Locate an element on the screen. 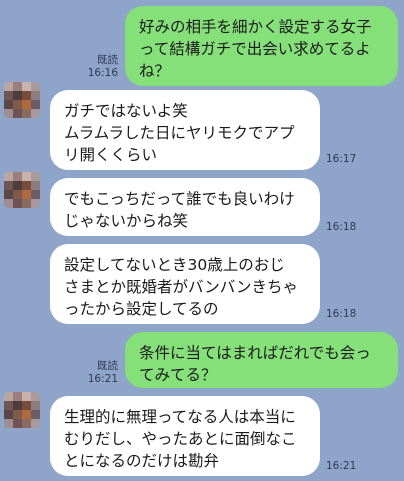 Image resolution: width=404 pixels, height=481 pixels. message-time: 16:16 is located at coordinates (102, 73).